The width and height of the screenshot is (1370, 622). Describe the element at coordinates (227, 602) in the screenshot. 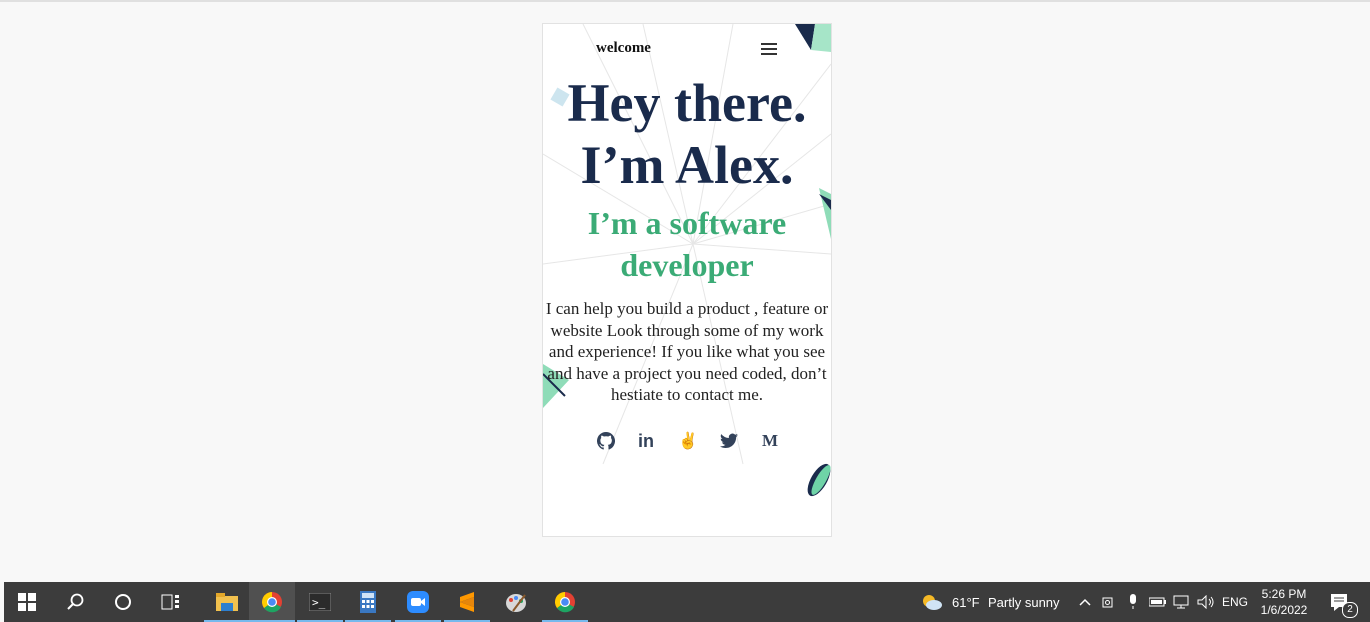

I see `file-explorer-icon` at that location.